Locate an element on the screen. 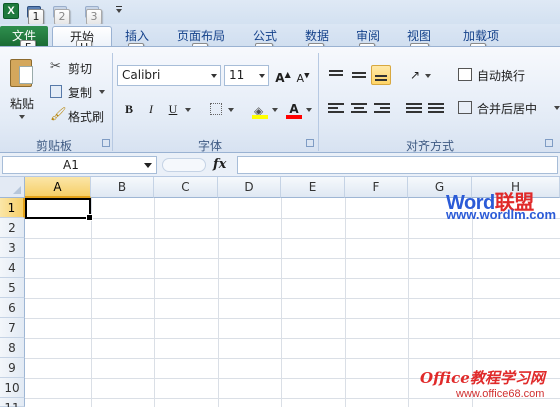 The width and height of the screenshot is (560, 407). keytip-redo: 3 is located at coordinates (94, 17).